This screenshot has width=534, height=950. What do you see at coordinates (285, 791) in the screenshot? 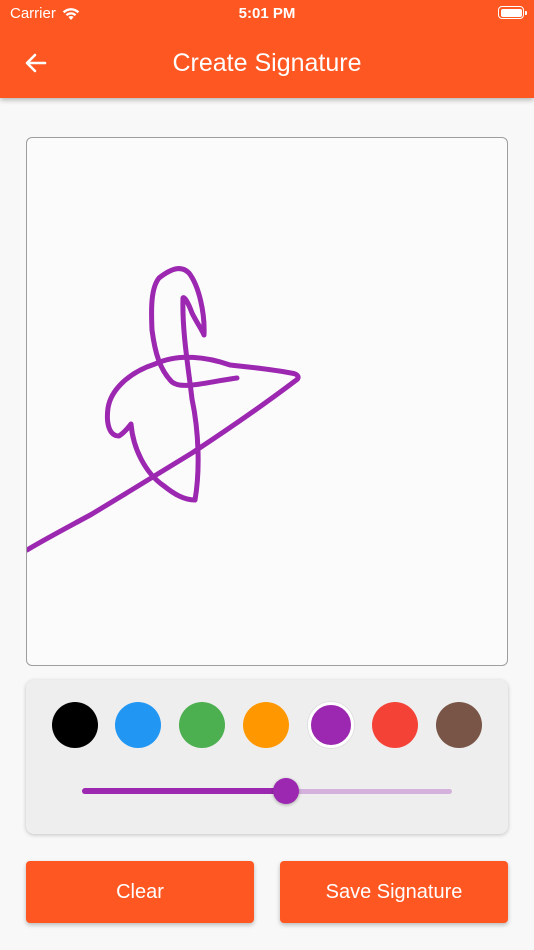
I see `slider-thumb` at bounding box center [285, 791].